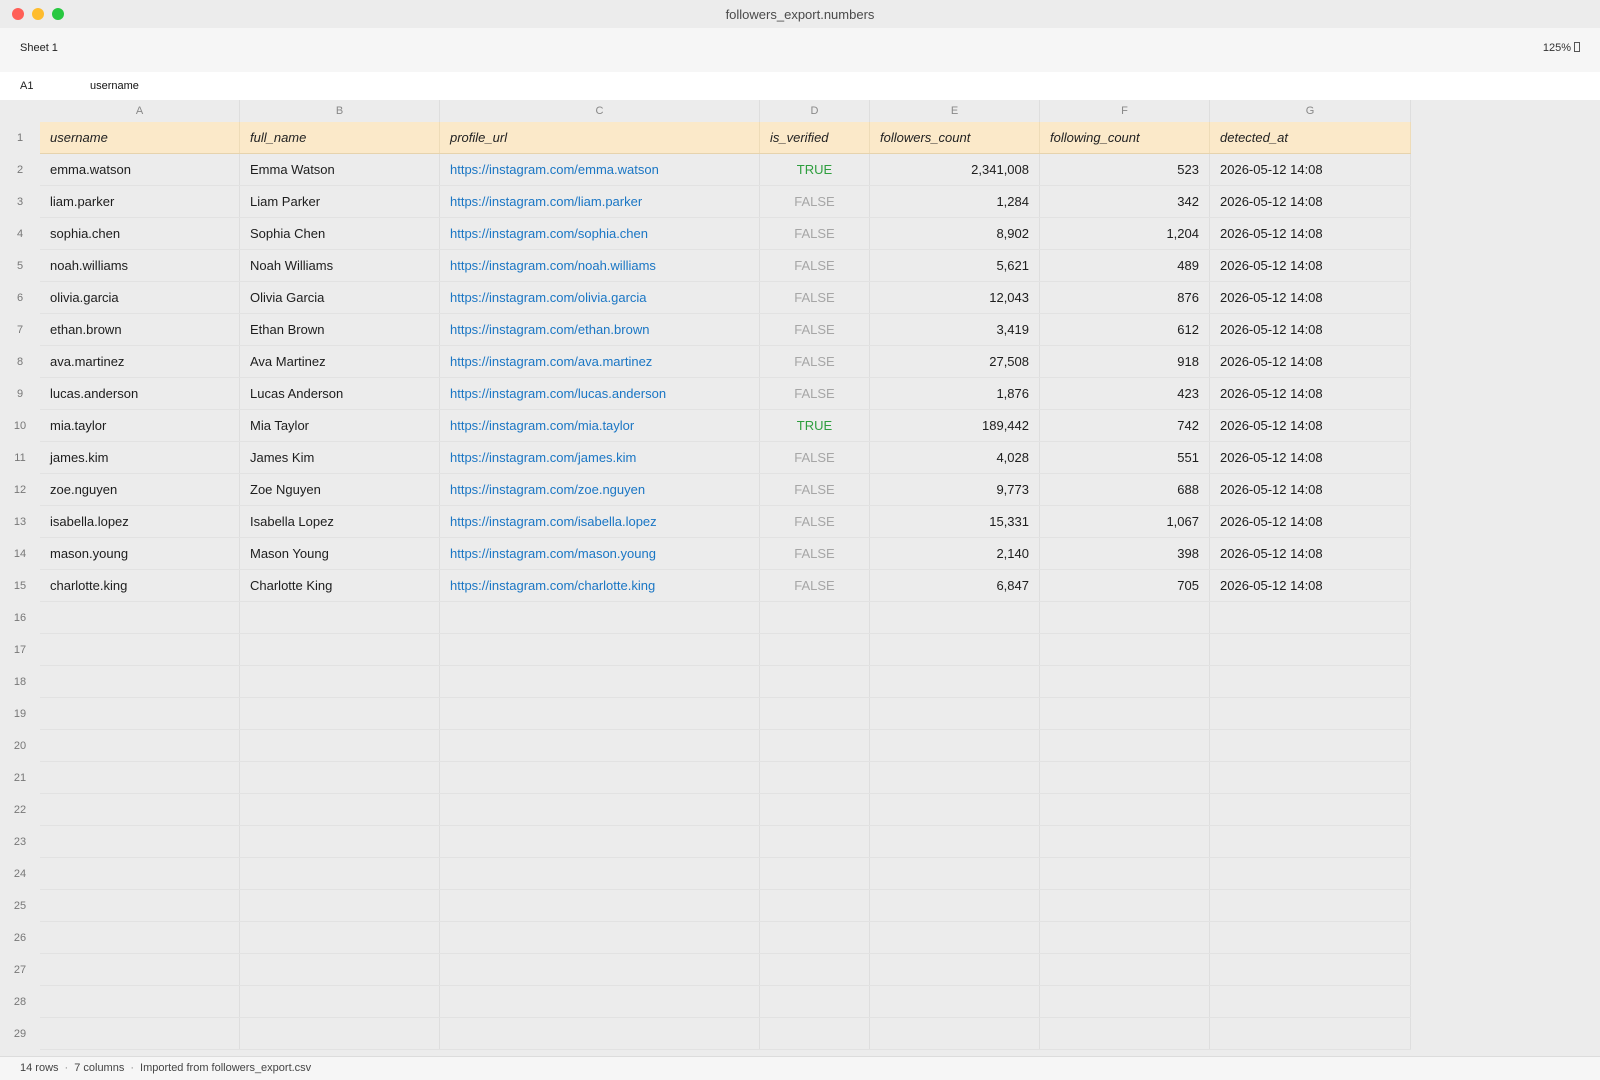 The width and height of the screenshot is (1600, 1080). Describe the element at coordinates (140, 361) in the screenshot. I see `table-cell: ava.martinez` at that location.